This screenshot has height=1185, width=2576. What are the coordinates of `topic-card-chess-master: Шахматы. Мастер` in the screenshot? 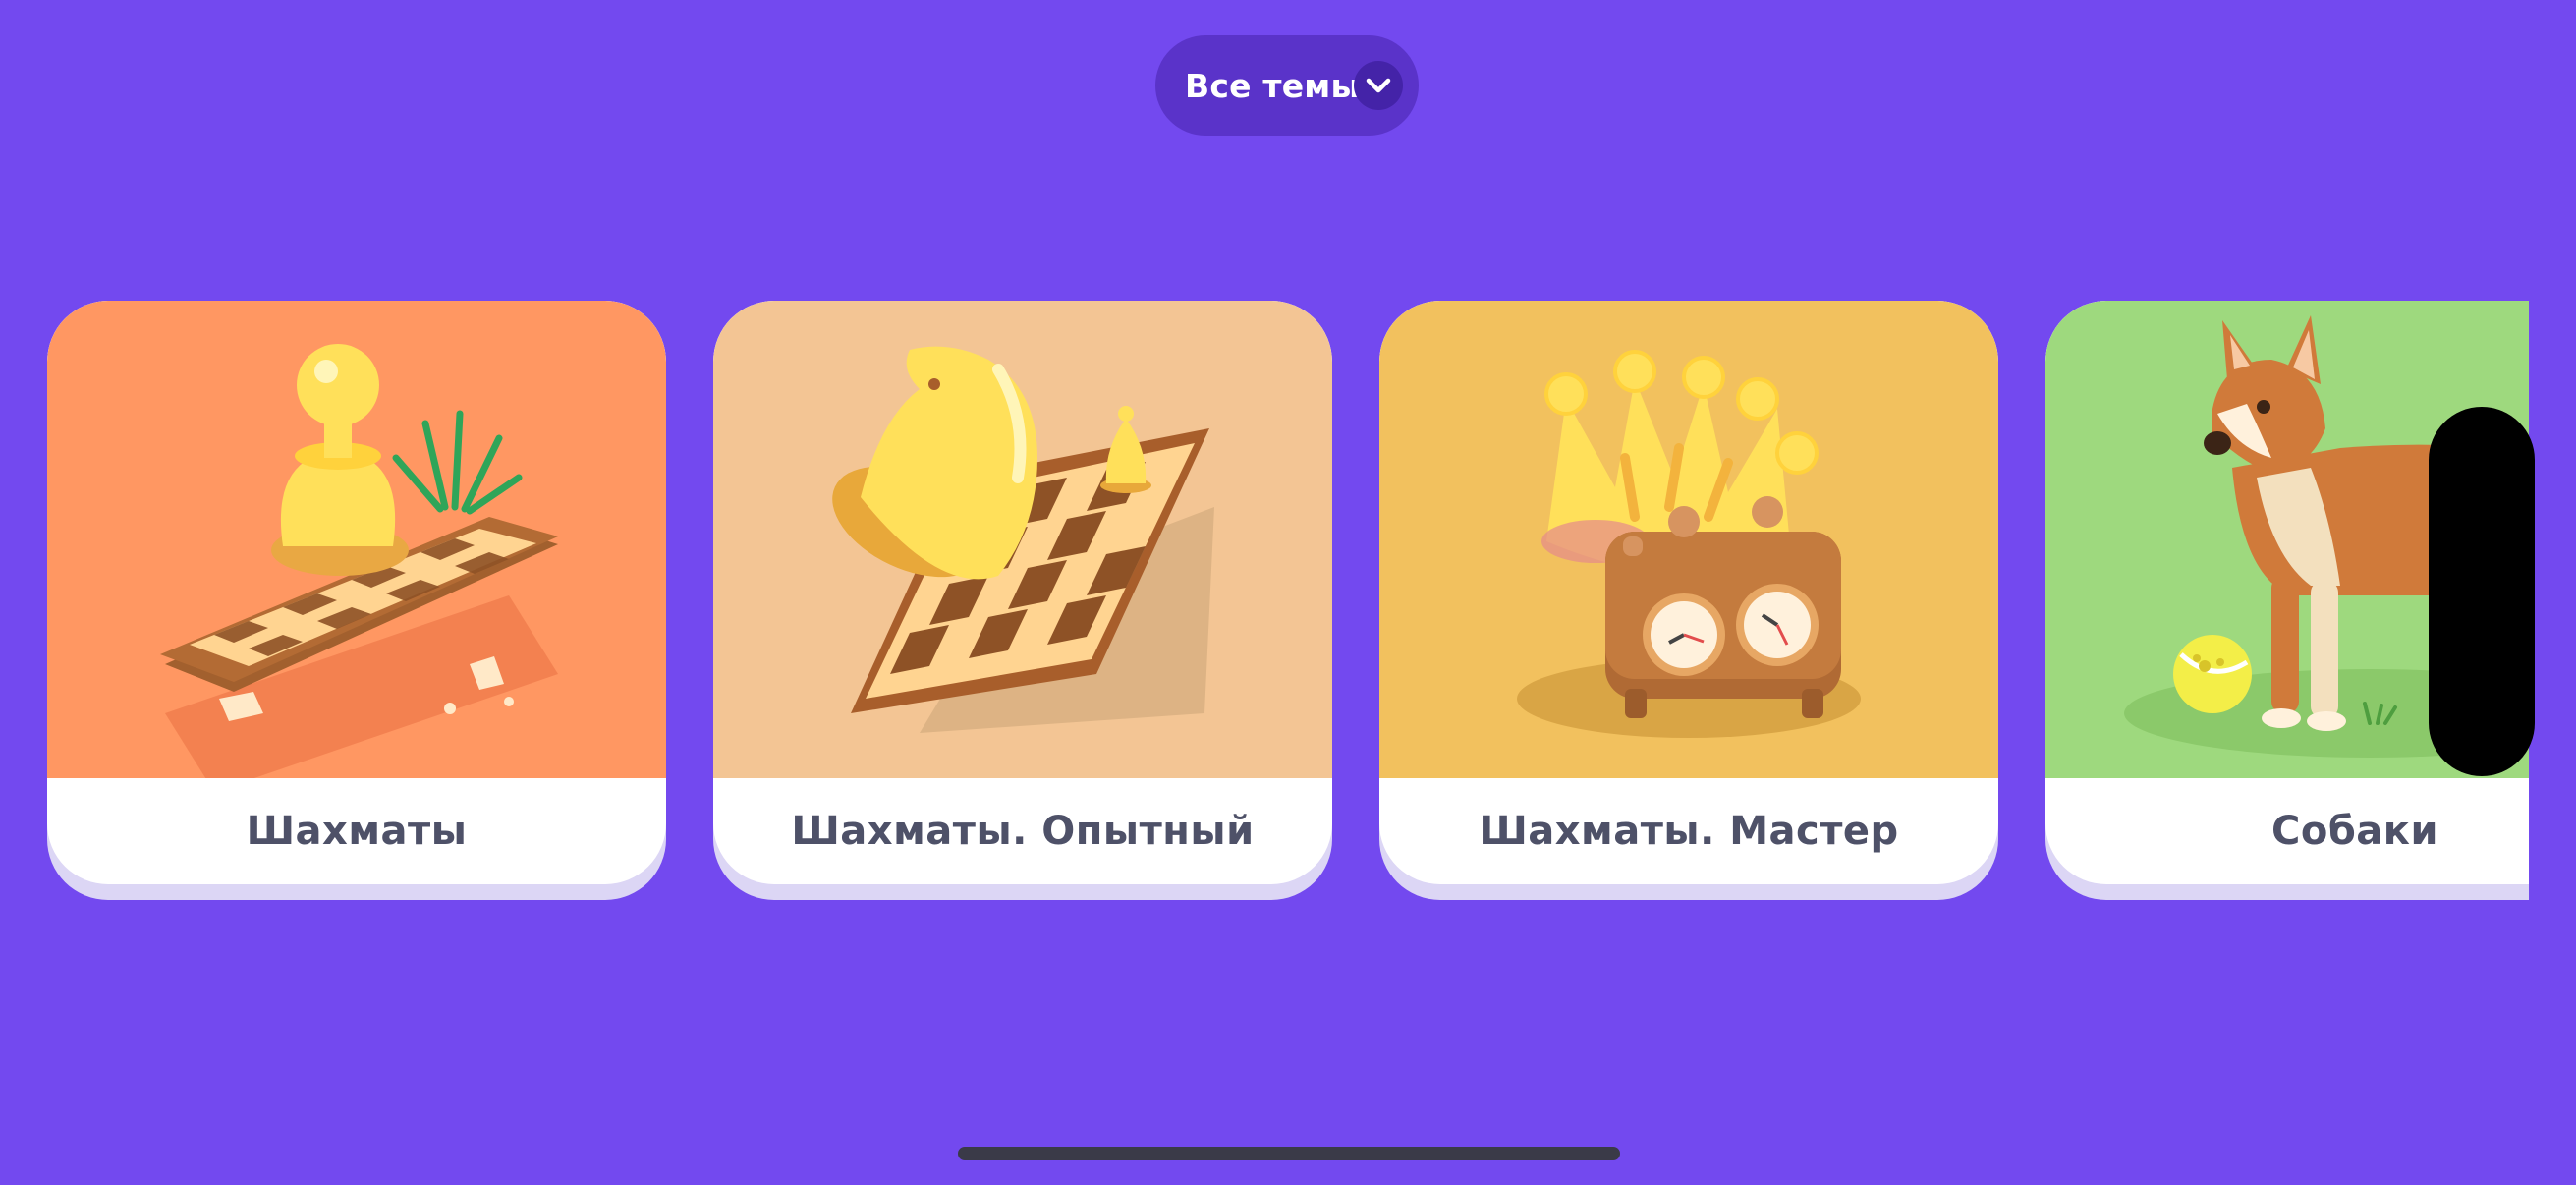 It's located at (1688, 600).